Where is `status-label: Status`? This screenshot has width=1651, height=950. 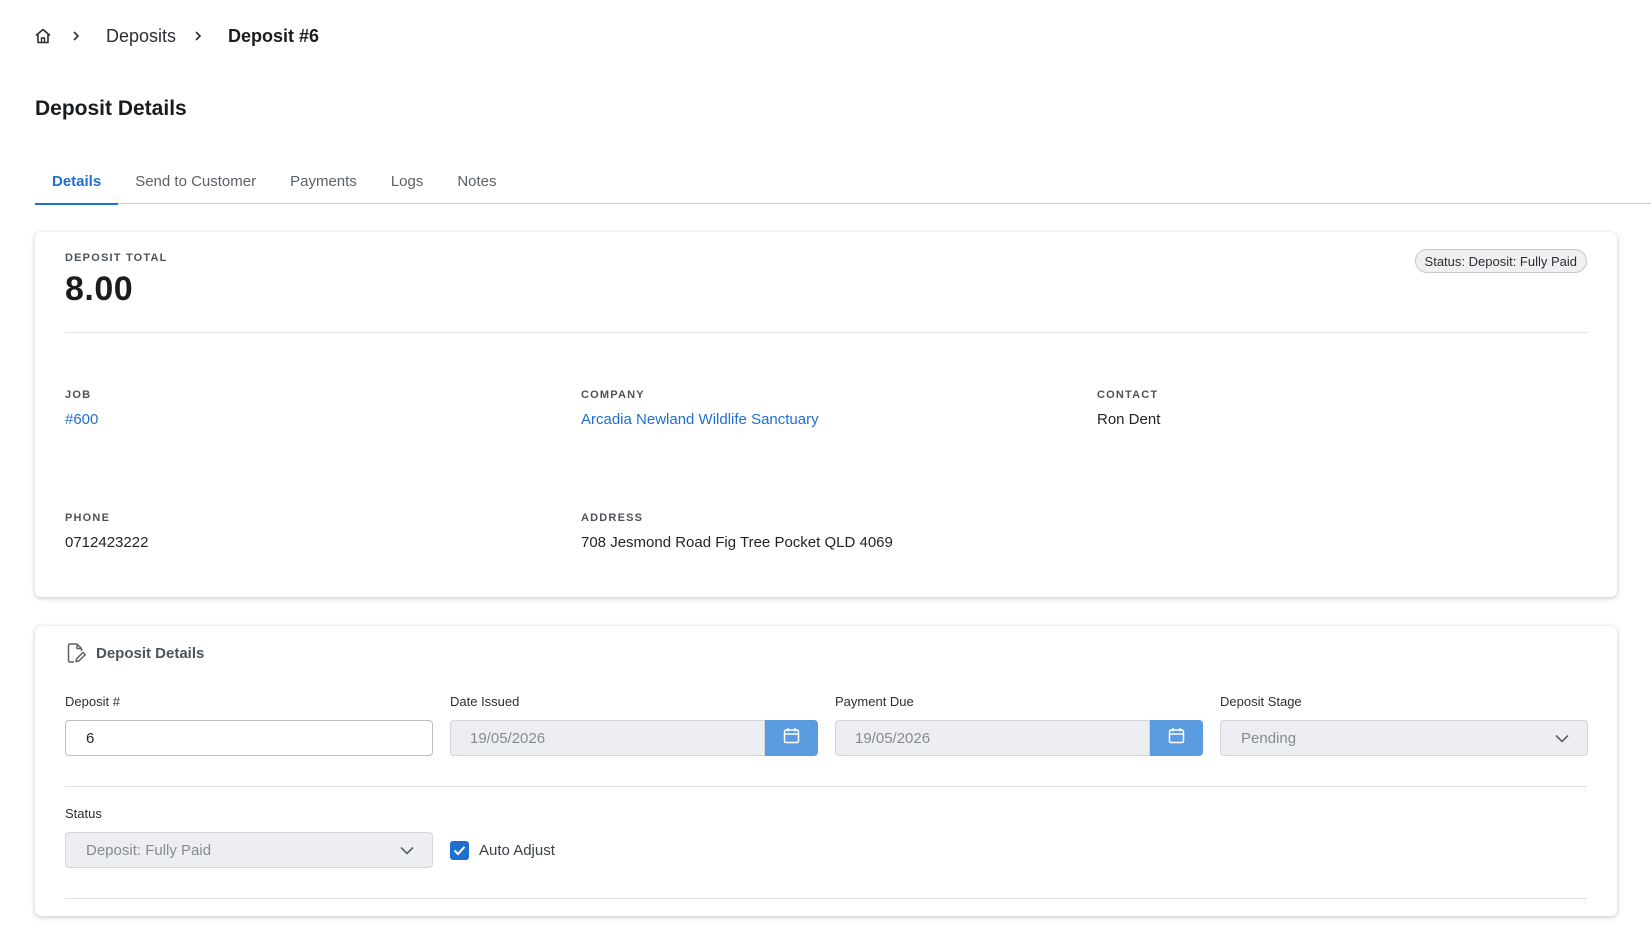
status-label: Status is located at coordinates (83, 813).